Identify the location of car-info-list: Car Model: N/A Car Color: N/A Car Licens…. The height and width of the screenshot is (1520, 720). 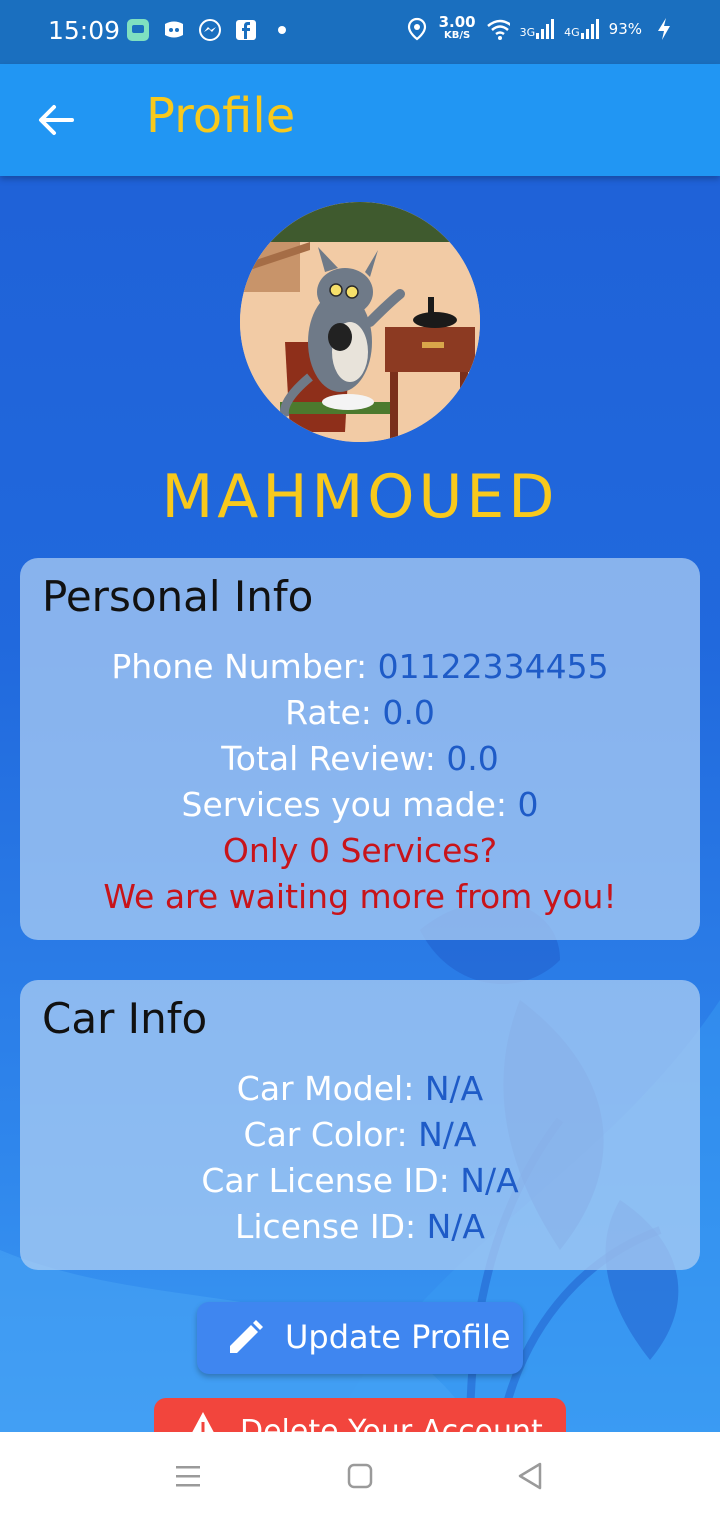
(360, 1158).